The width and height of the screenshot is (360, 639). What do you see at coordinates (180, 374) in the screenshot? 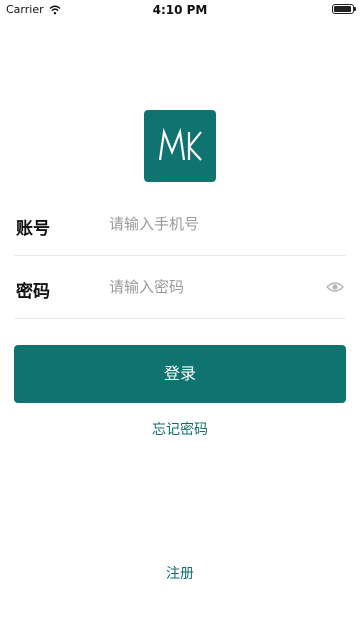
I see `login-button: 登录` at bounding box center [180, 374].